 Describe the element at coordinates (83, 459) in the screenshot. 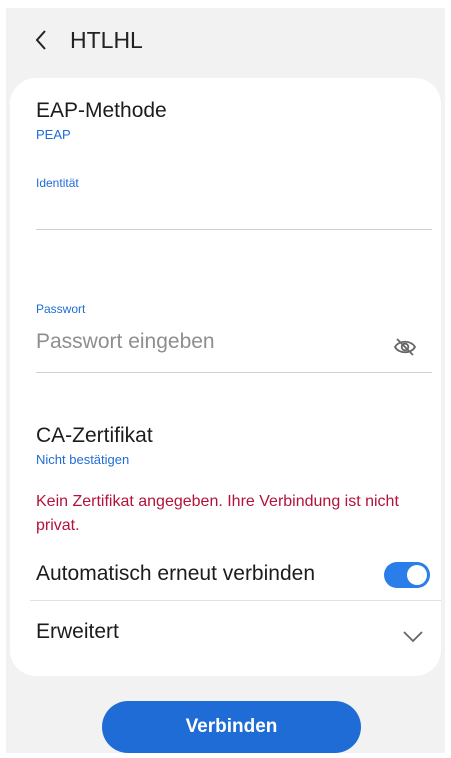

I see `ca-certificate-value: Nicht bestätigen` at that location.